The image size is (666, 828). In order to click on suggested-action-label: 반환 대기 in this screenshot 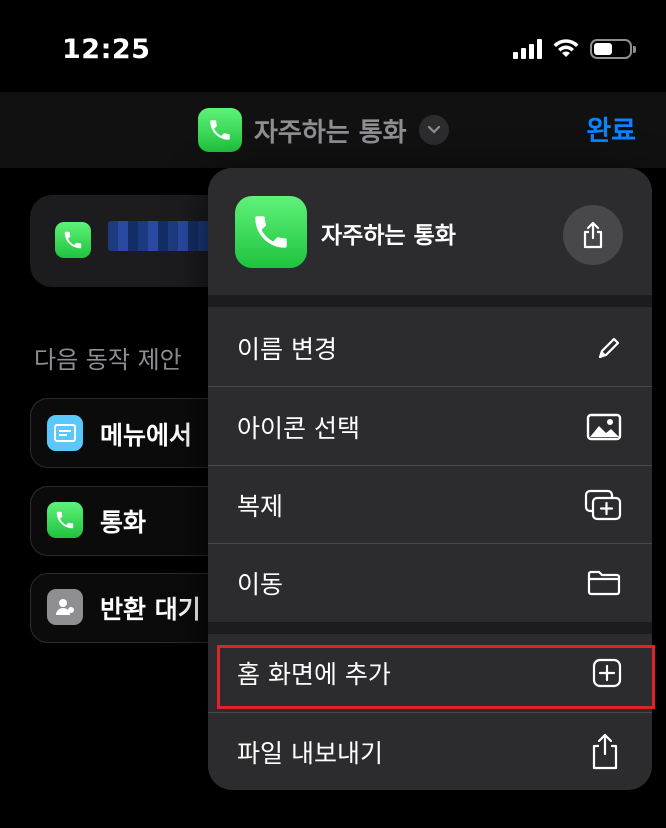, I will do `click(150, 609)`.